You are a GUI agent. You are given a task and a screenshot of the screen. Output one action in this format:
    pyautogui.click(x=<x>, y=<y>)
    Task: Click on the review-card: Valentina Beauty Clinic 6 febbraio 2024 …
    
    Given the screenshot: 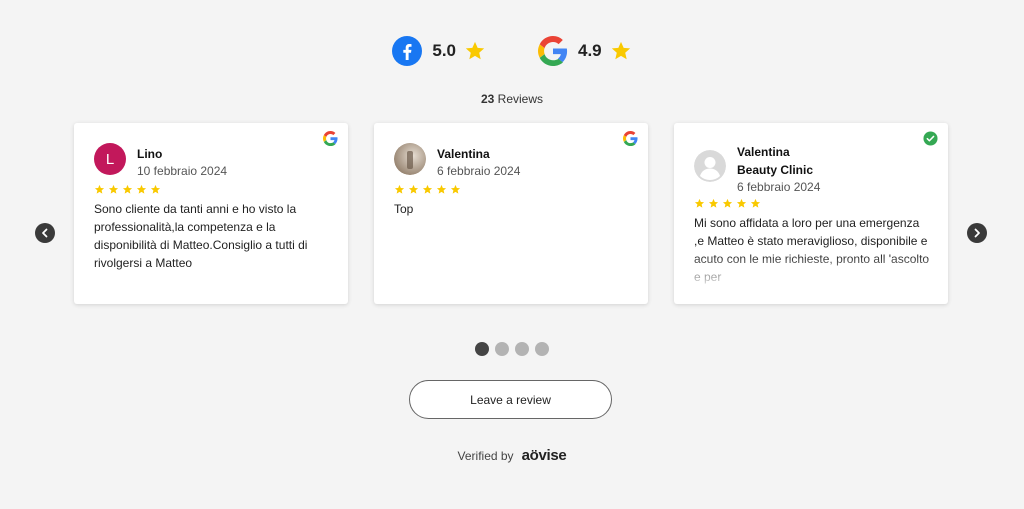 What is the action you would take?
    pyautogui.click(x=811, y=213)
    